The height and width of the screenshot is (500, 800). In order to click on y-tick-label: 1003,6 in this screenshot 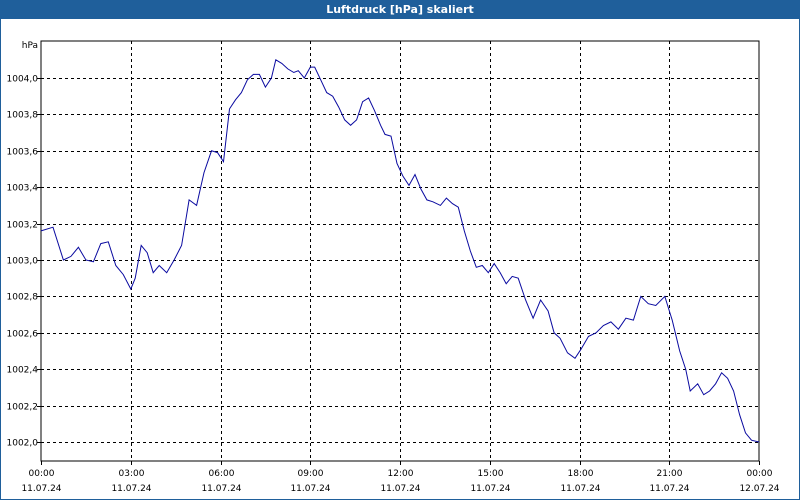, I will do `click(23, 153)`.